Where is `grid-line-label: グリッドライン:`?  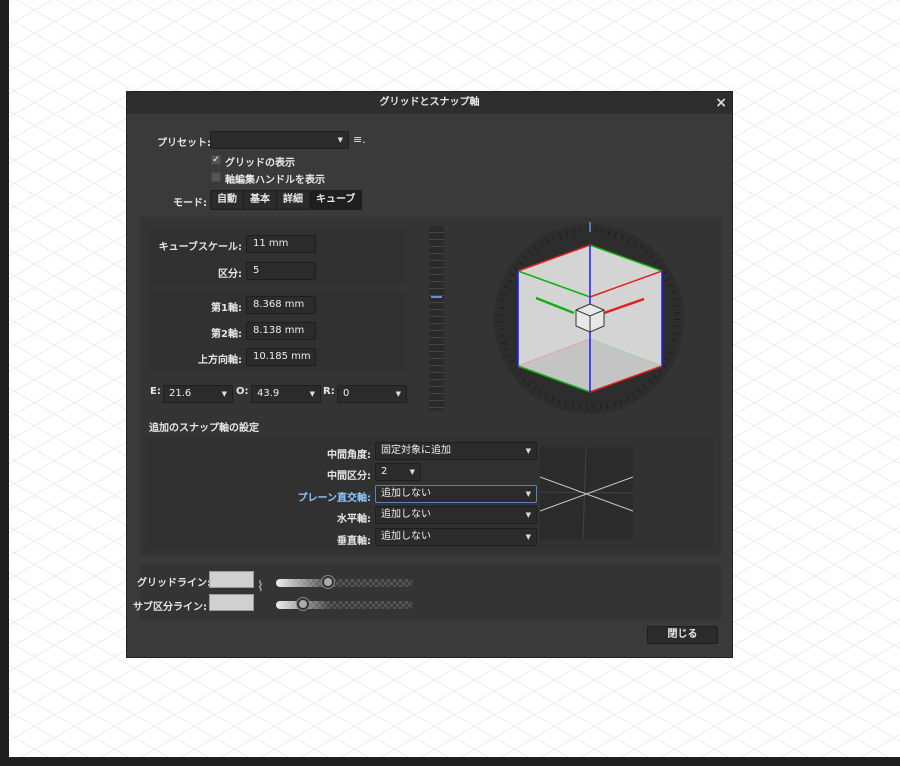 grid-line-label: グリッドライン: is located at coordinates (174, 583).